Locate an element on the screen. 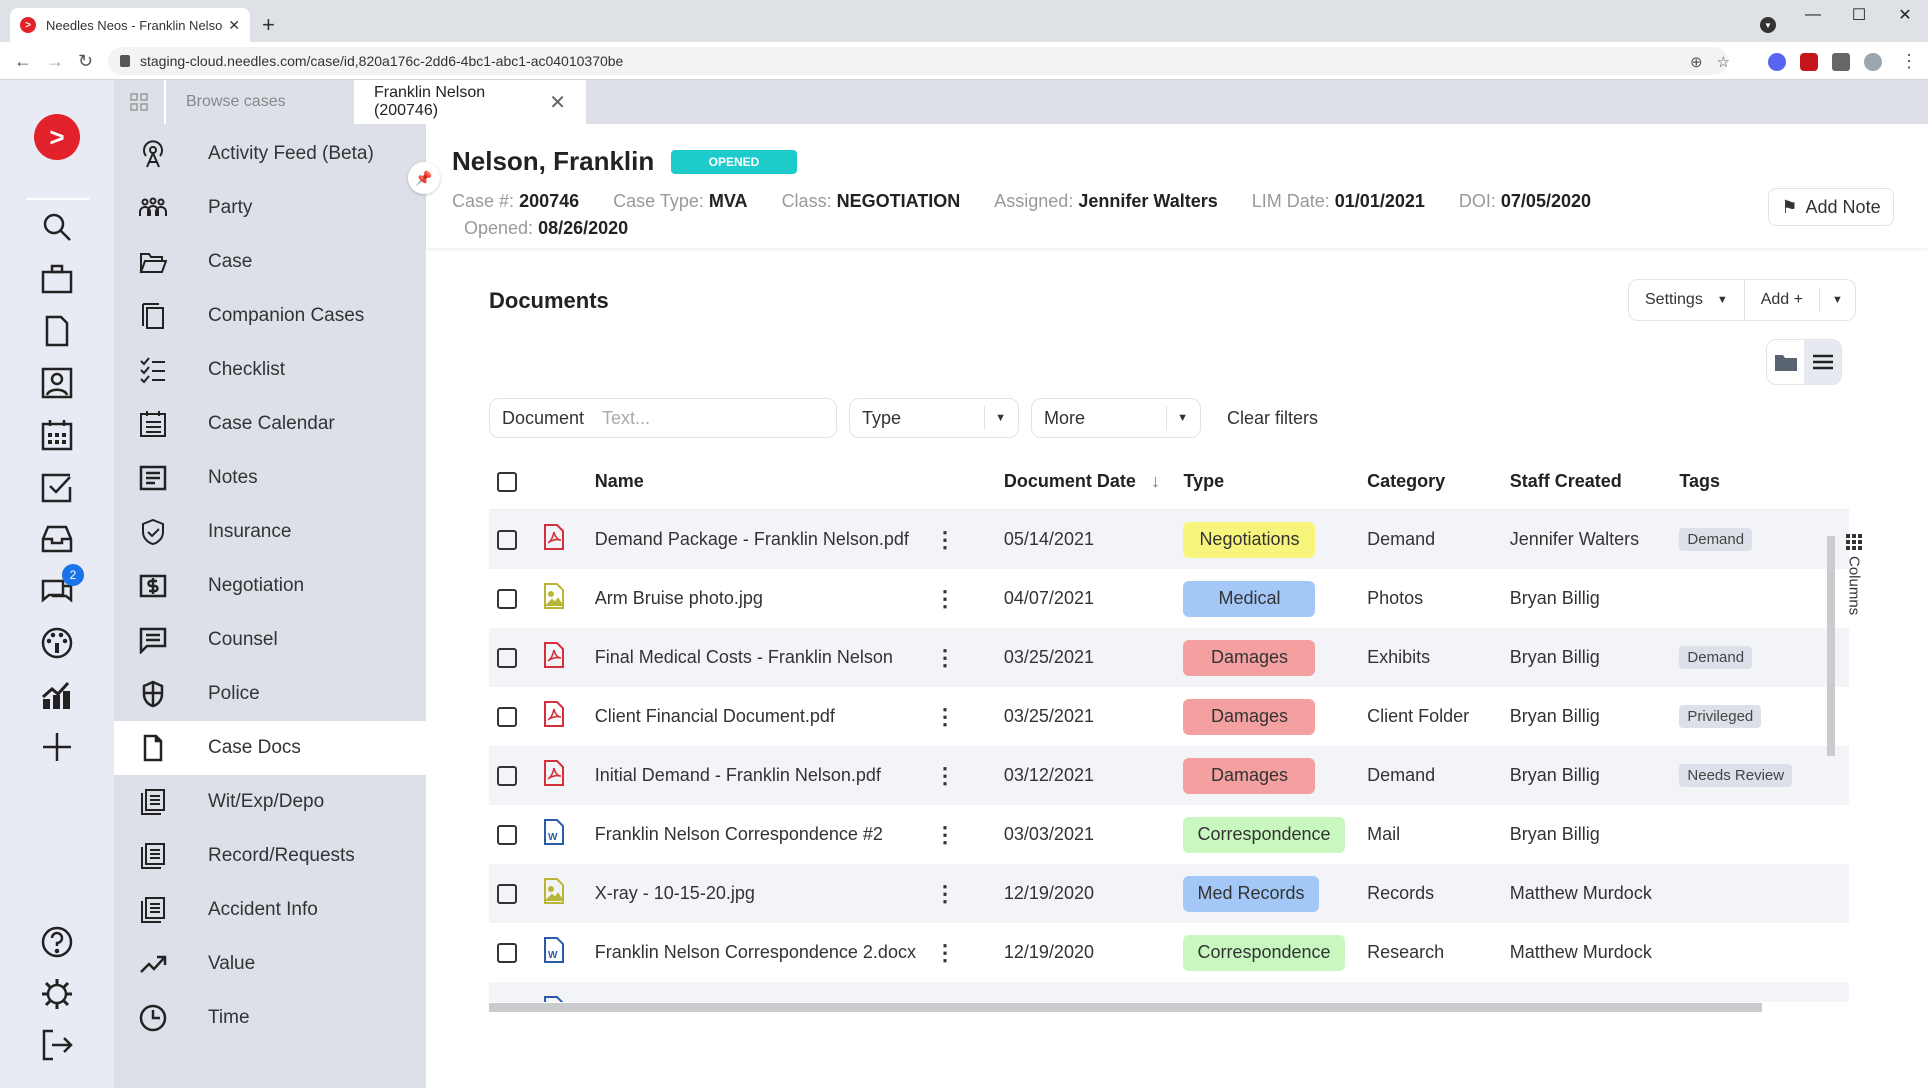 The width and height of the screenshot is (1928, 1088). dashboard-icon is located at coordinates (57, 643).